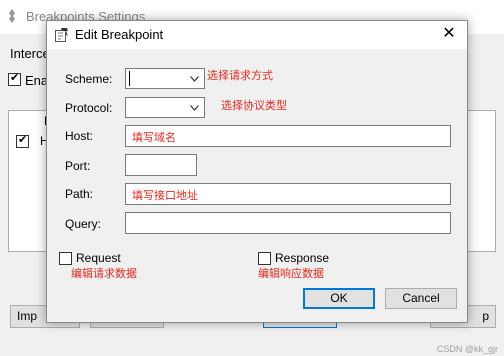  Describe the element at coordinates (161, 165) in the screenshot. I see `port-input` at that location.